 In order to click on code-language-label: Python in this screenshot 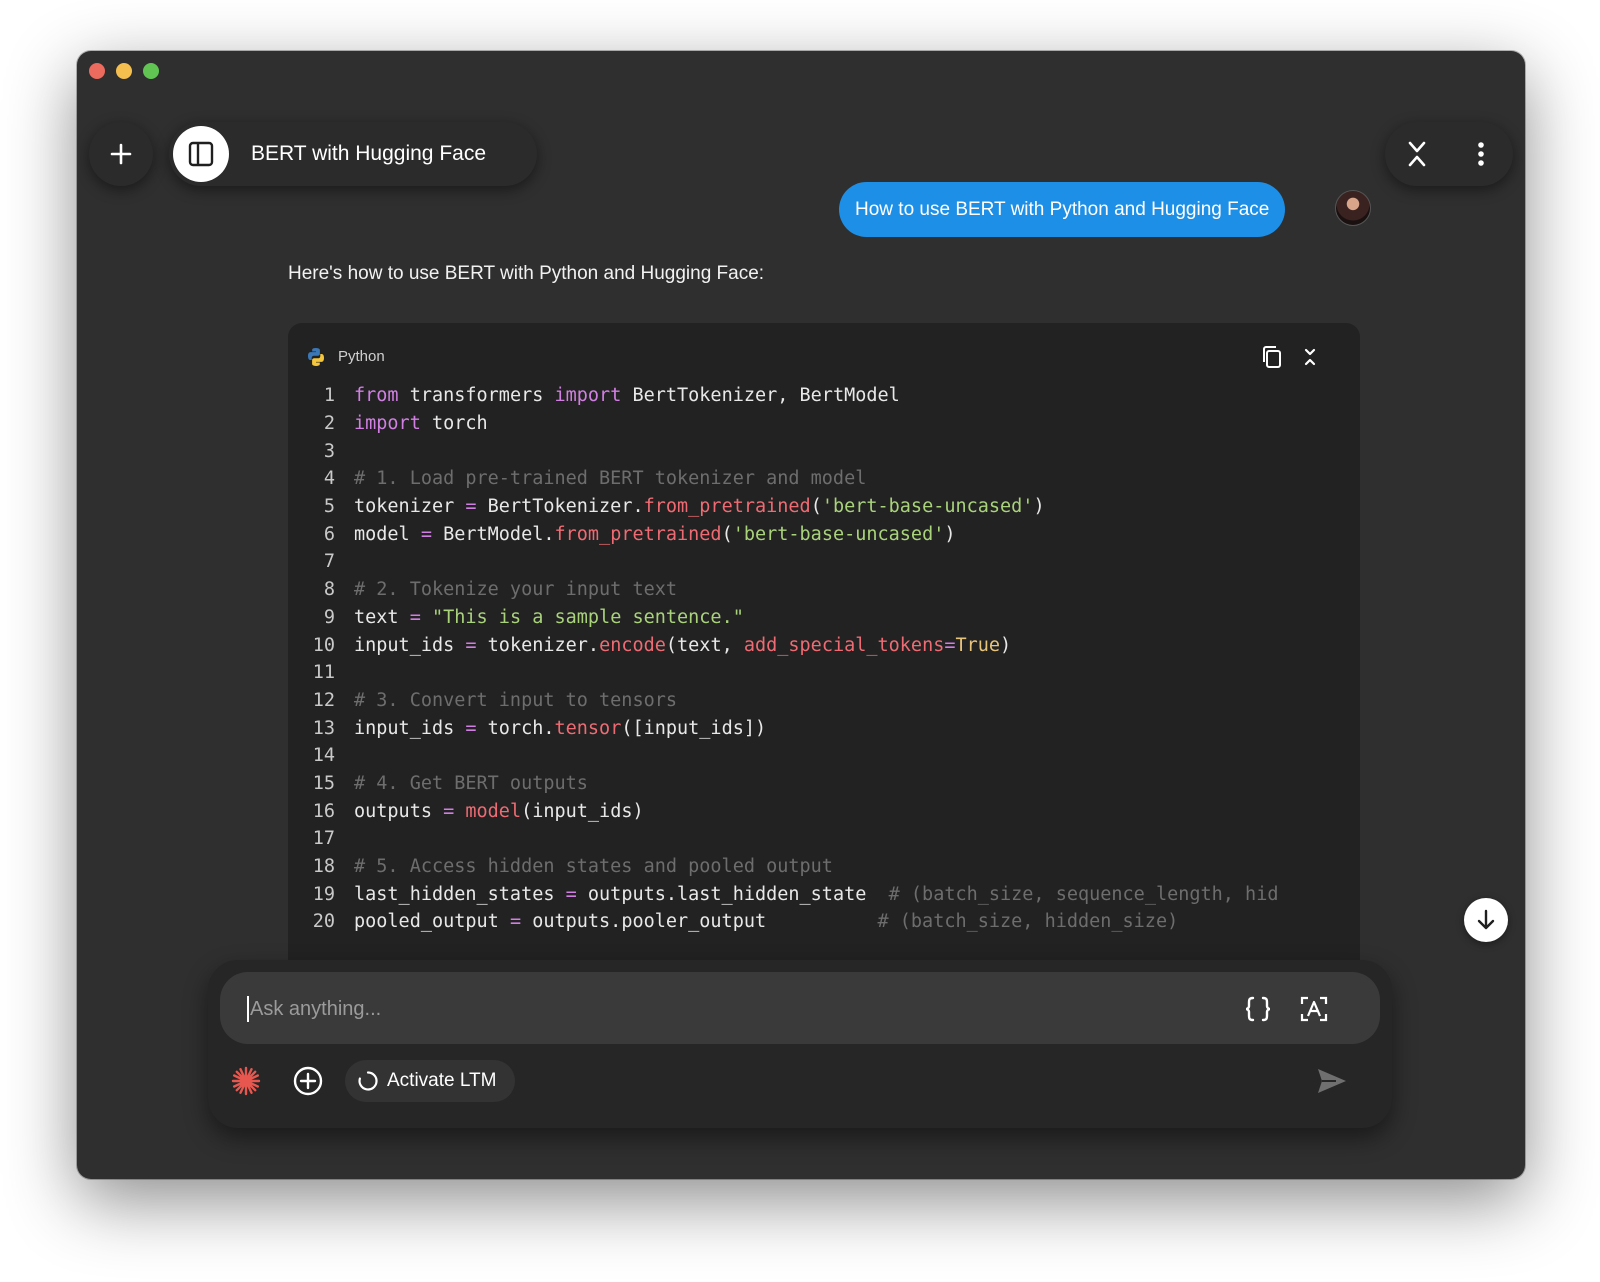, I will do `click(361, 356)`.